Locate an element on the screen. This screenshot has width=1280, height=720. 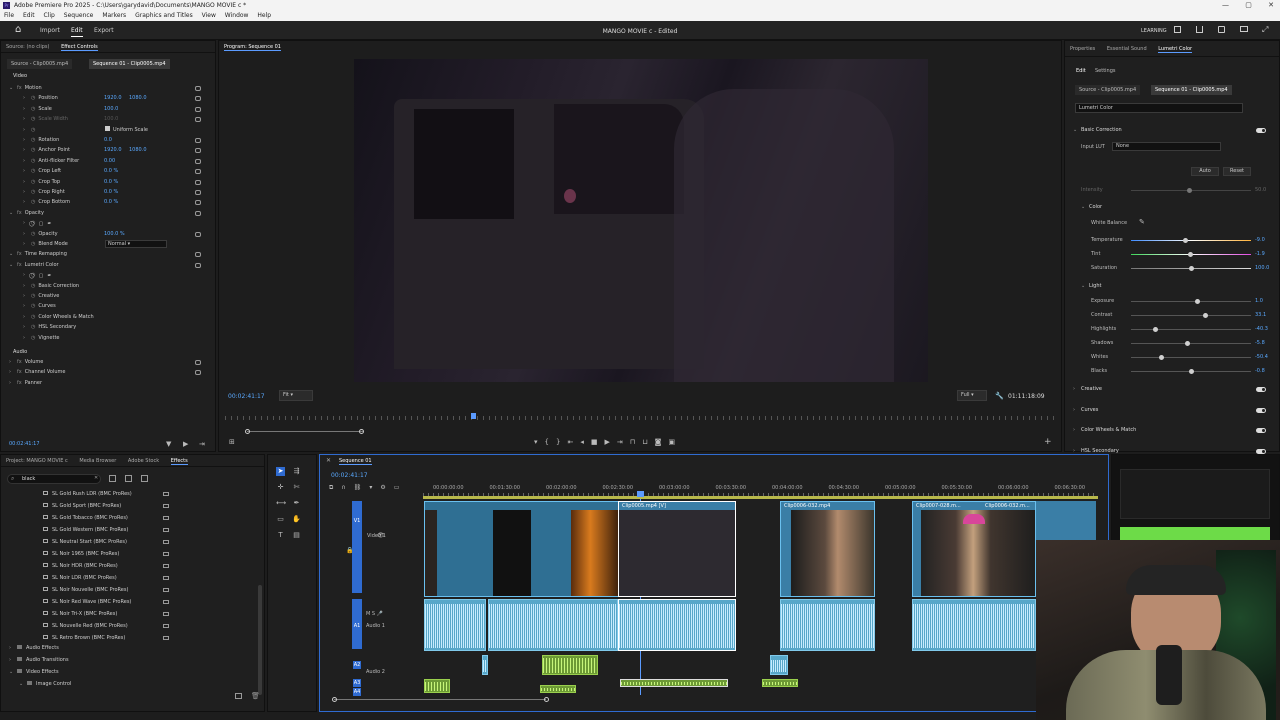
settings-wrench-icon: 🔧 is located at coordinates (999, 396).